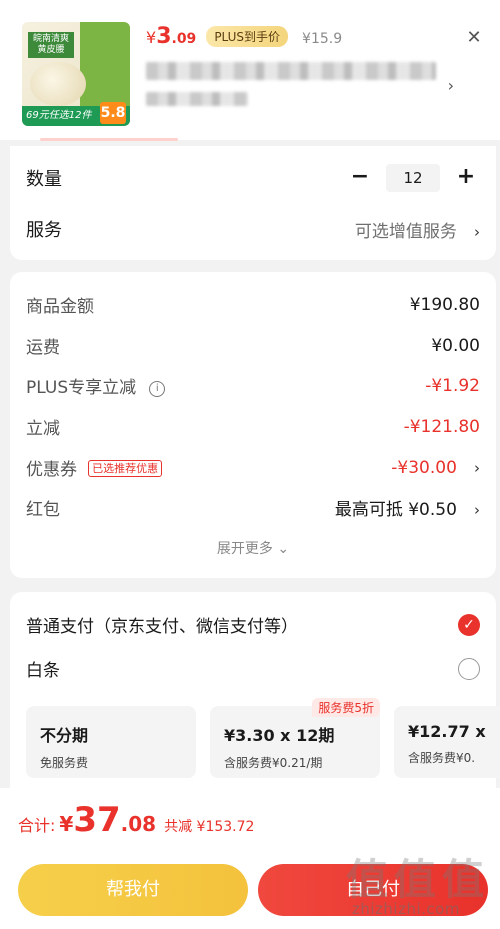 The height and width of the screenshot is (929, 500). What do you see at coordinates (209, 827) in the screenshot?
I see `total-saved: 共减 ¥153.72` at bounding box center [209, 827].